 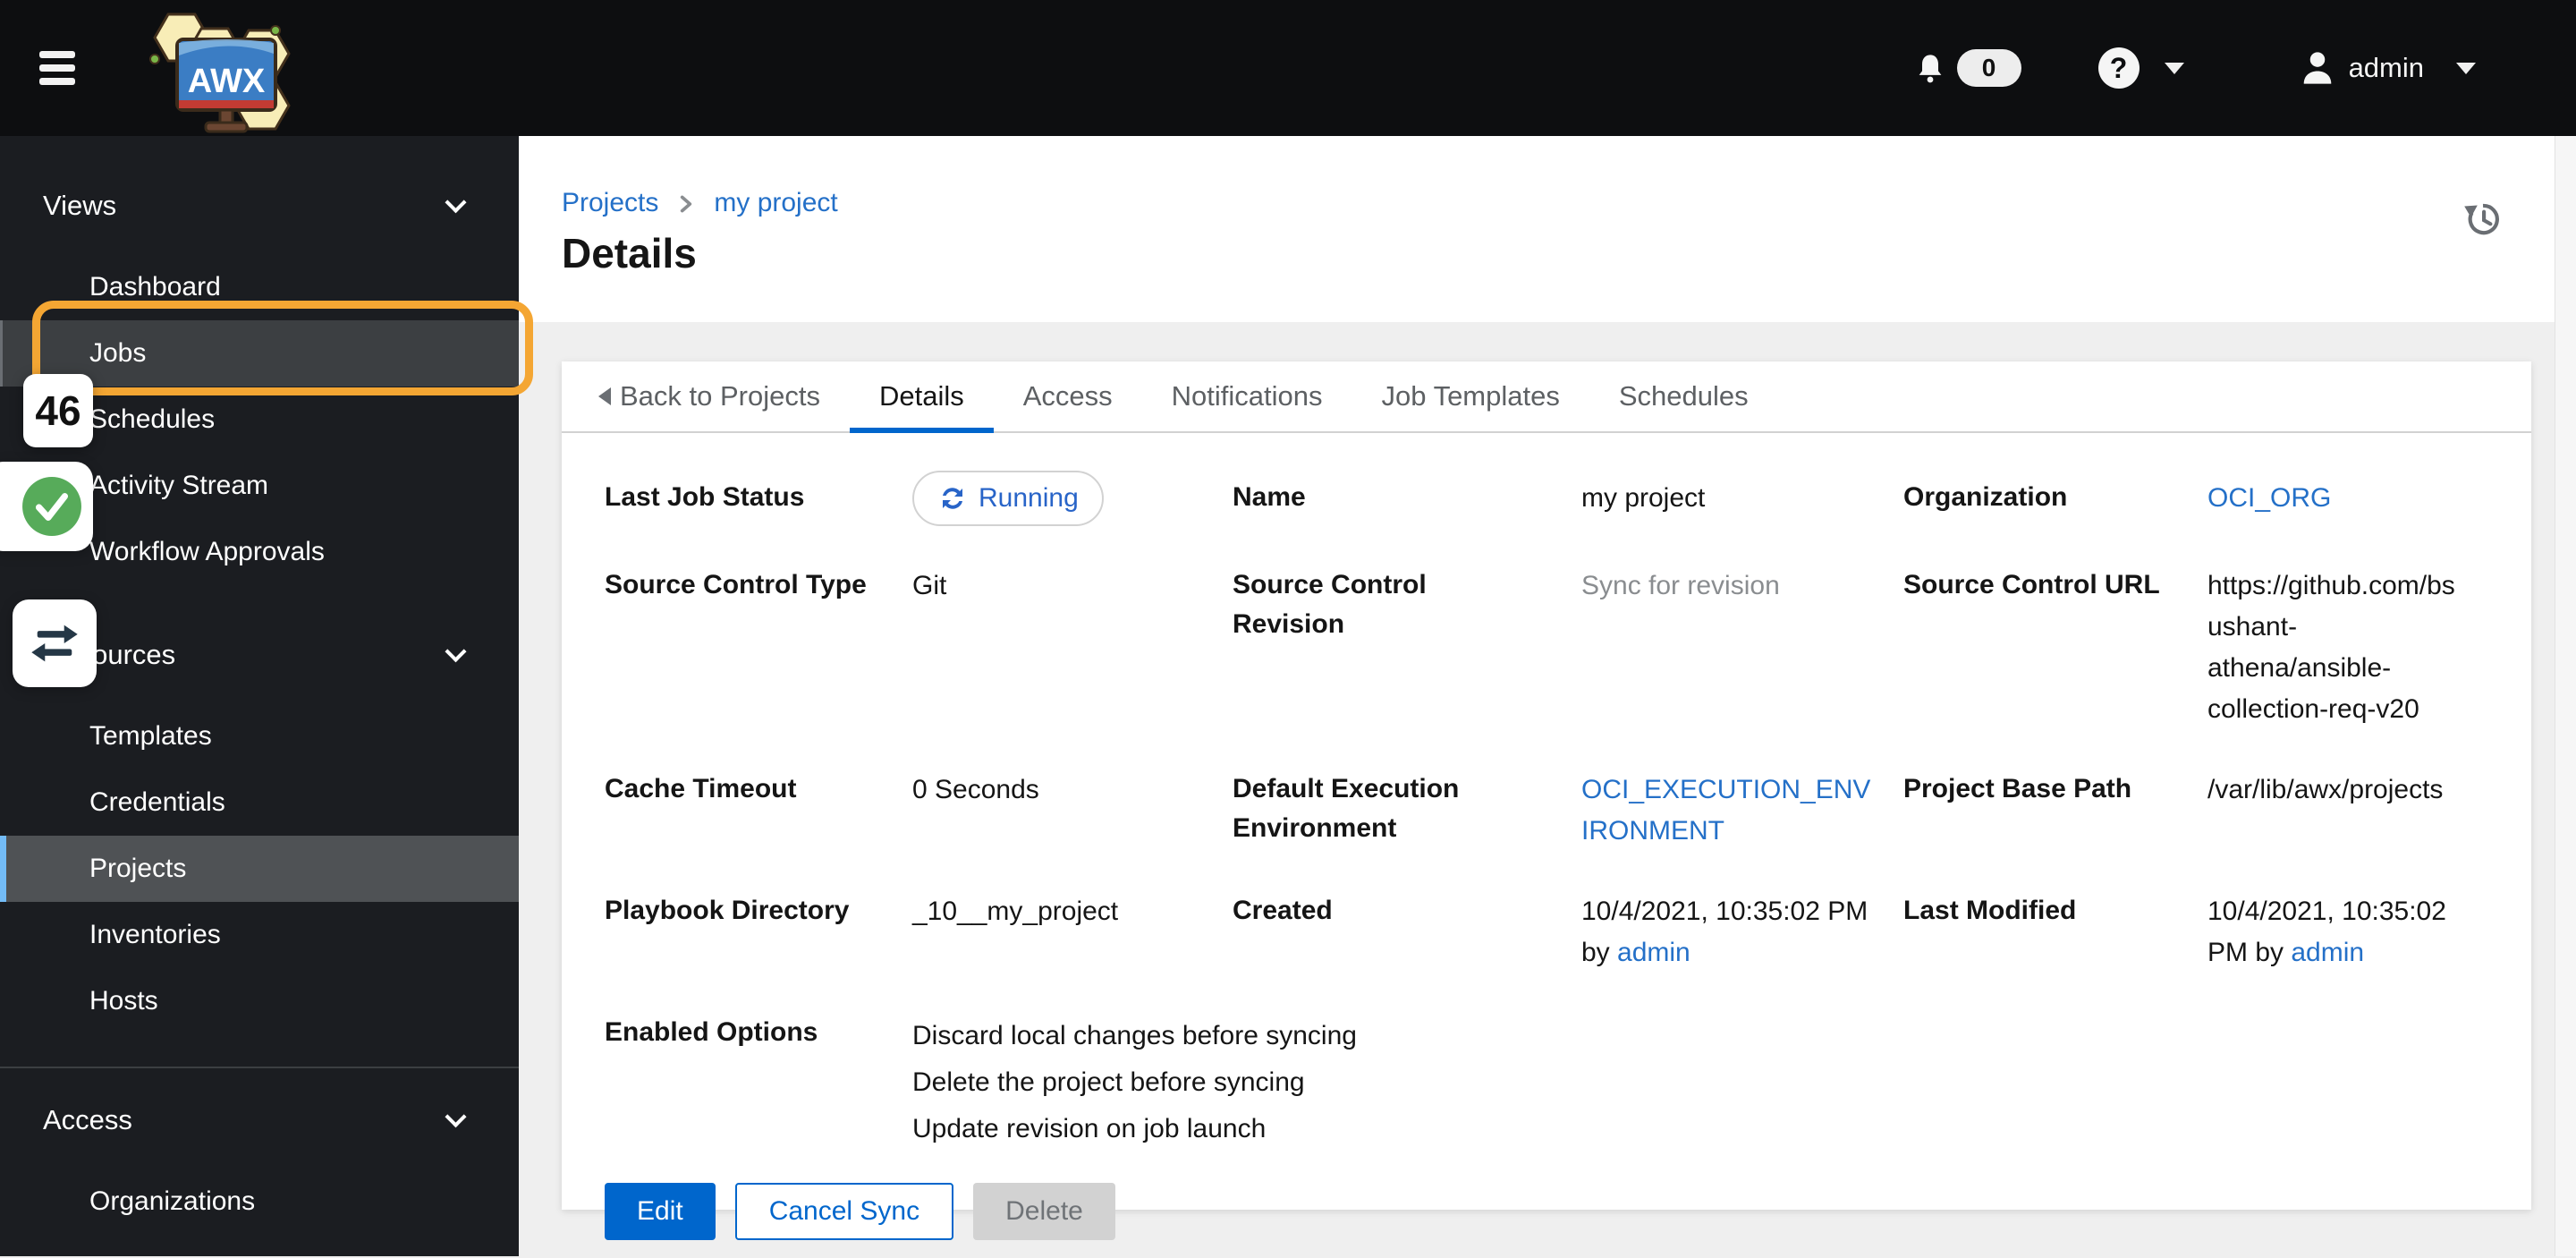 I want to click on awx-logo: AWX, so click(x=219, y=71).